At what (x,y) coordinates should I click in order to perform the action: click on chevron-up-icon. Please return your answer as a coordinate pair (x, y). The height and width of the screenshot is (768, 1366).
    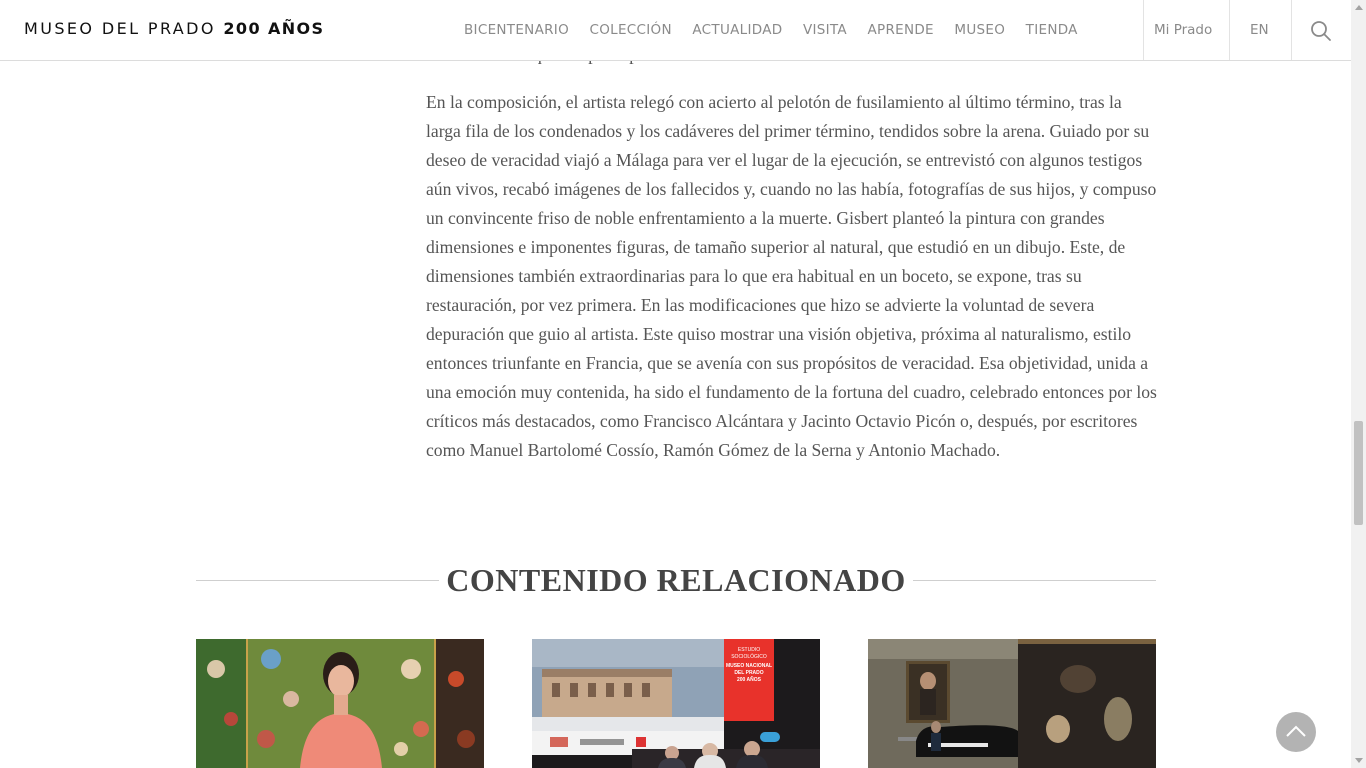
    Looking at the image, I should click on (1296, 731).